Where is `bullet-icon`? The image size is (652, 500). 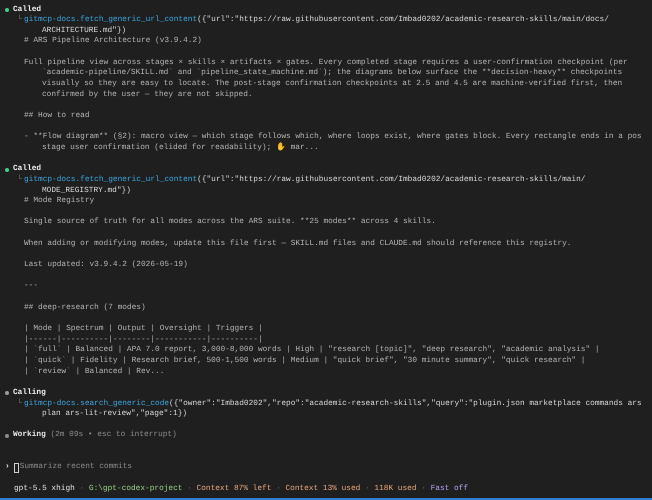 bullet-icon is located at coordinates (7, 436).